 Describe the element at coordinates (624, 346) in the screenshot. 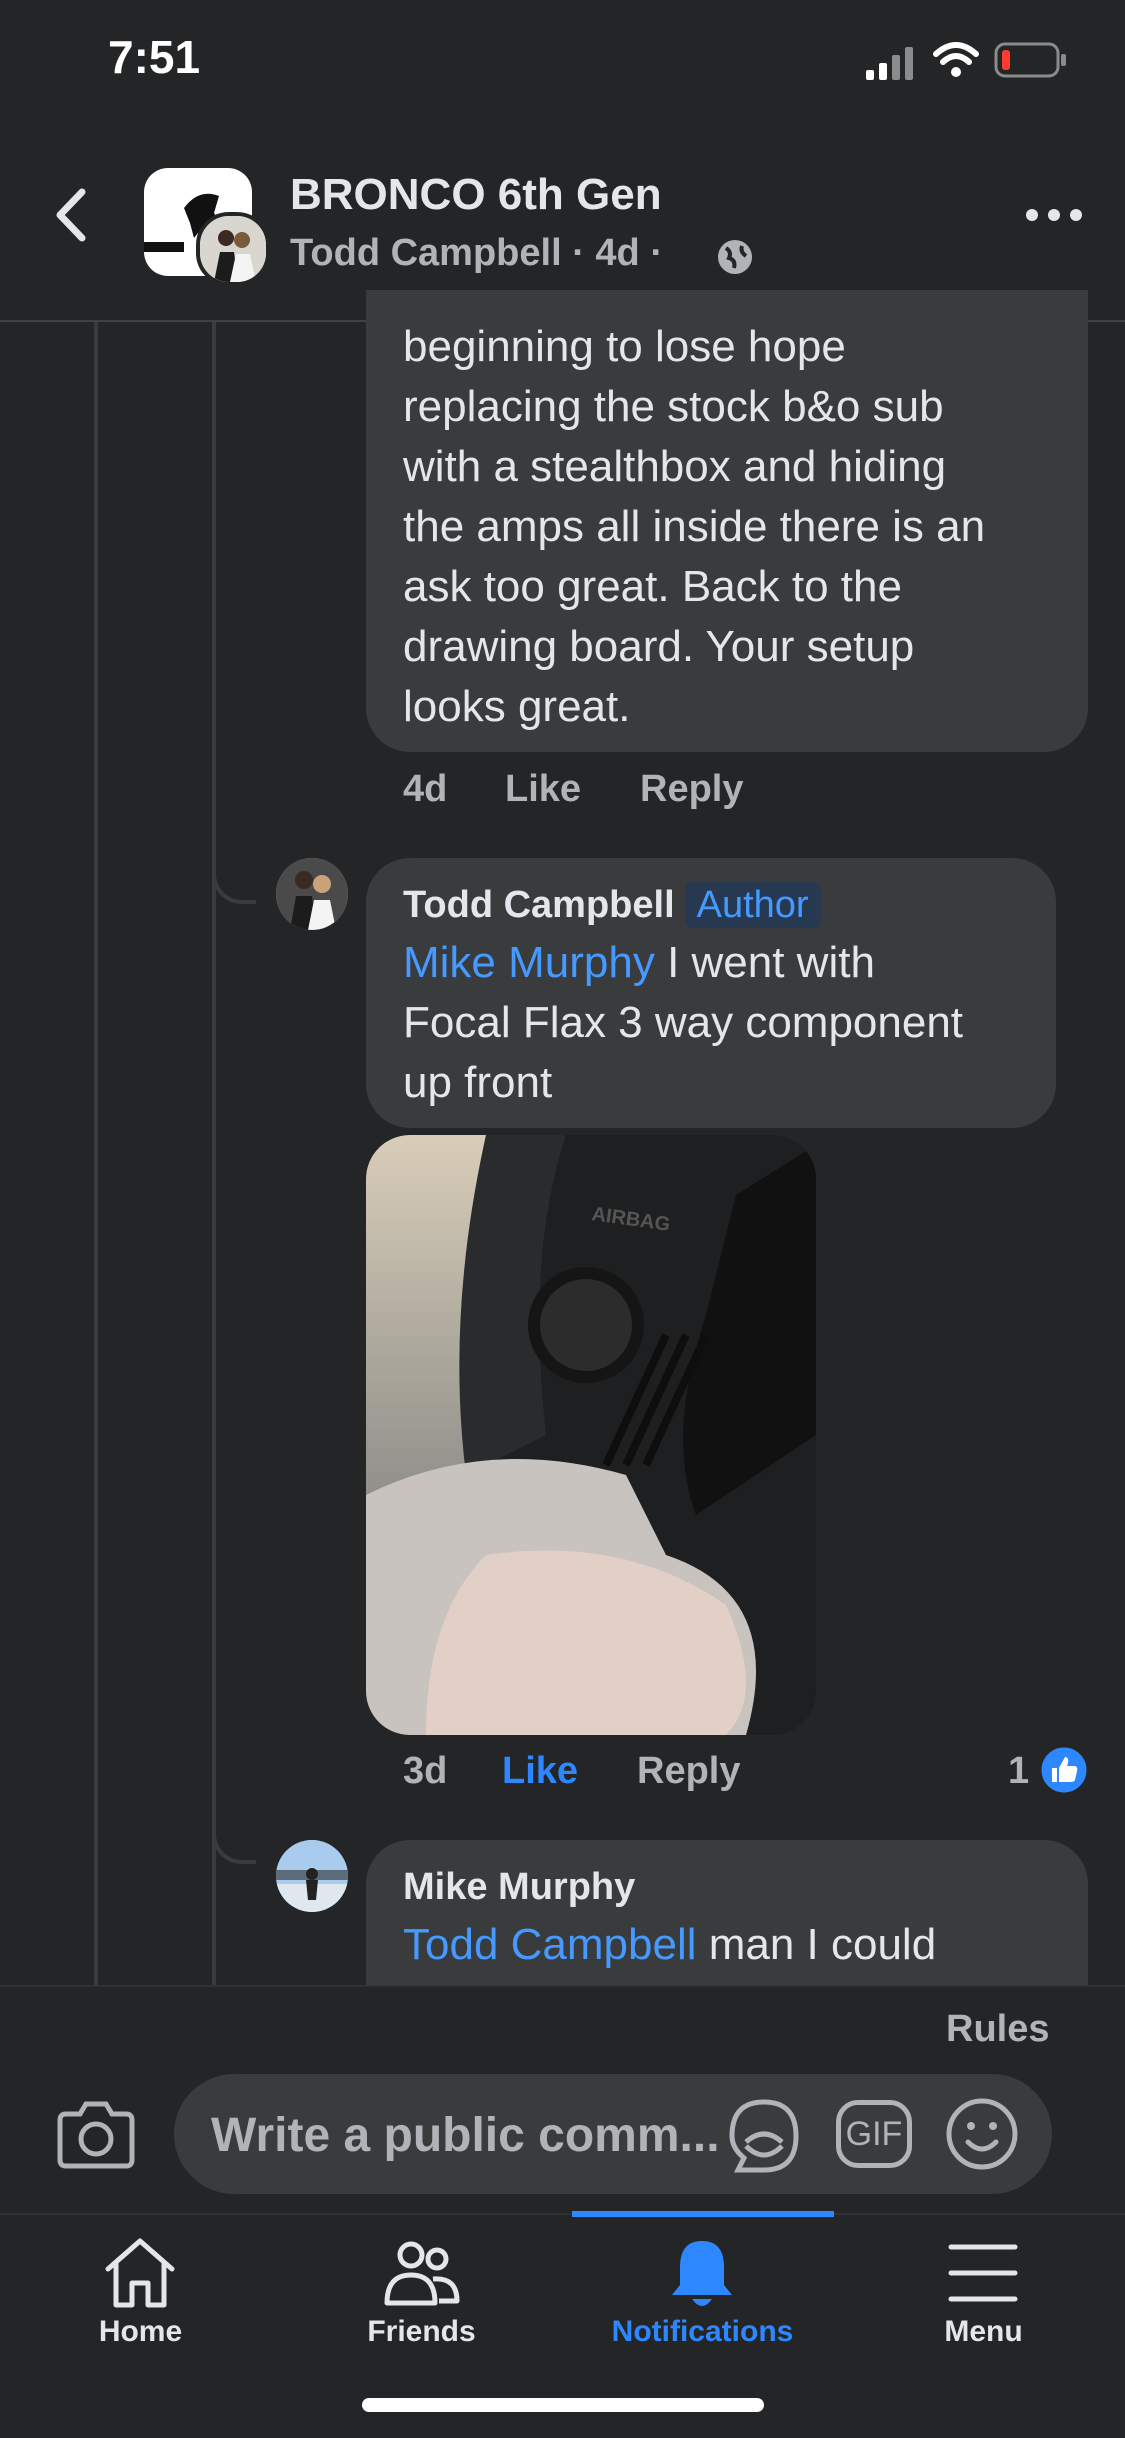

I see `comment-line: beginning to lose hope` at that location.